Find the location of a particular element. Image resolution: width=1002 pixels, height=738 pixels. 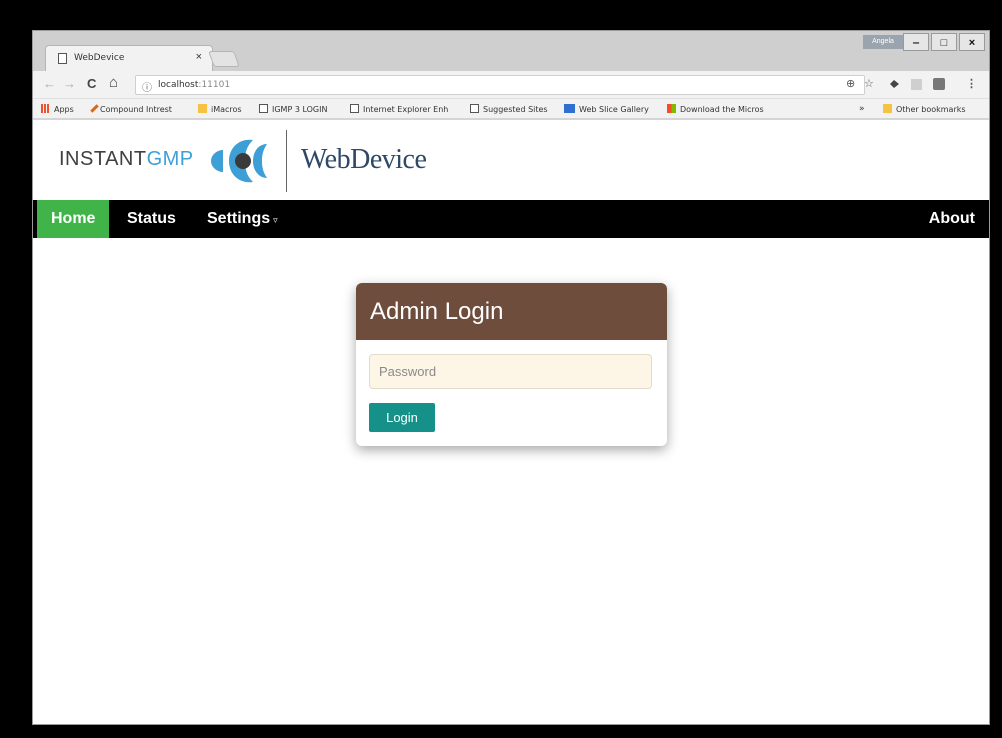

extension-puzzle-icon is located at coordinates (894, 84).